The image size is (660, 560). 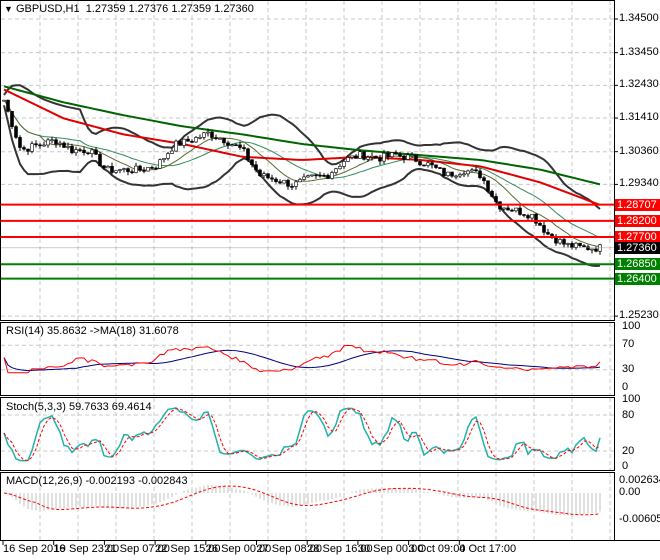 I want to click on macd-signal-line, so click(x=302, y=500).